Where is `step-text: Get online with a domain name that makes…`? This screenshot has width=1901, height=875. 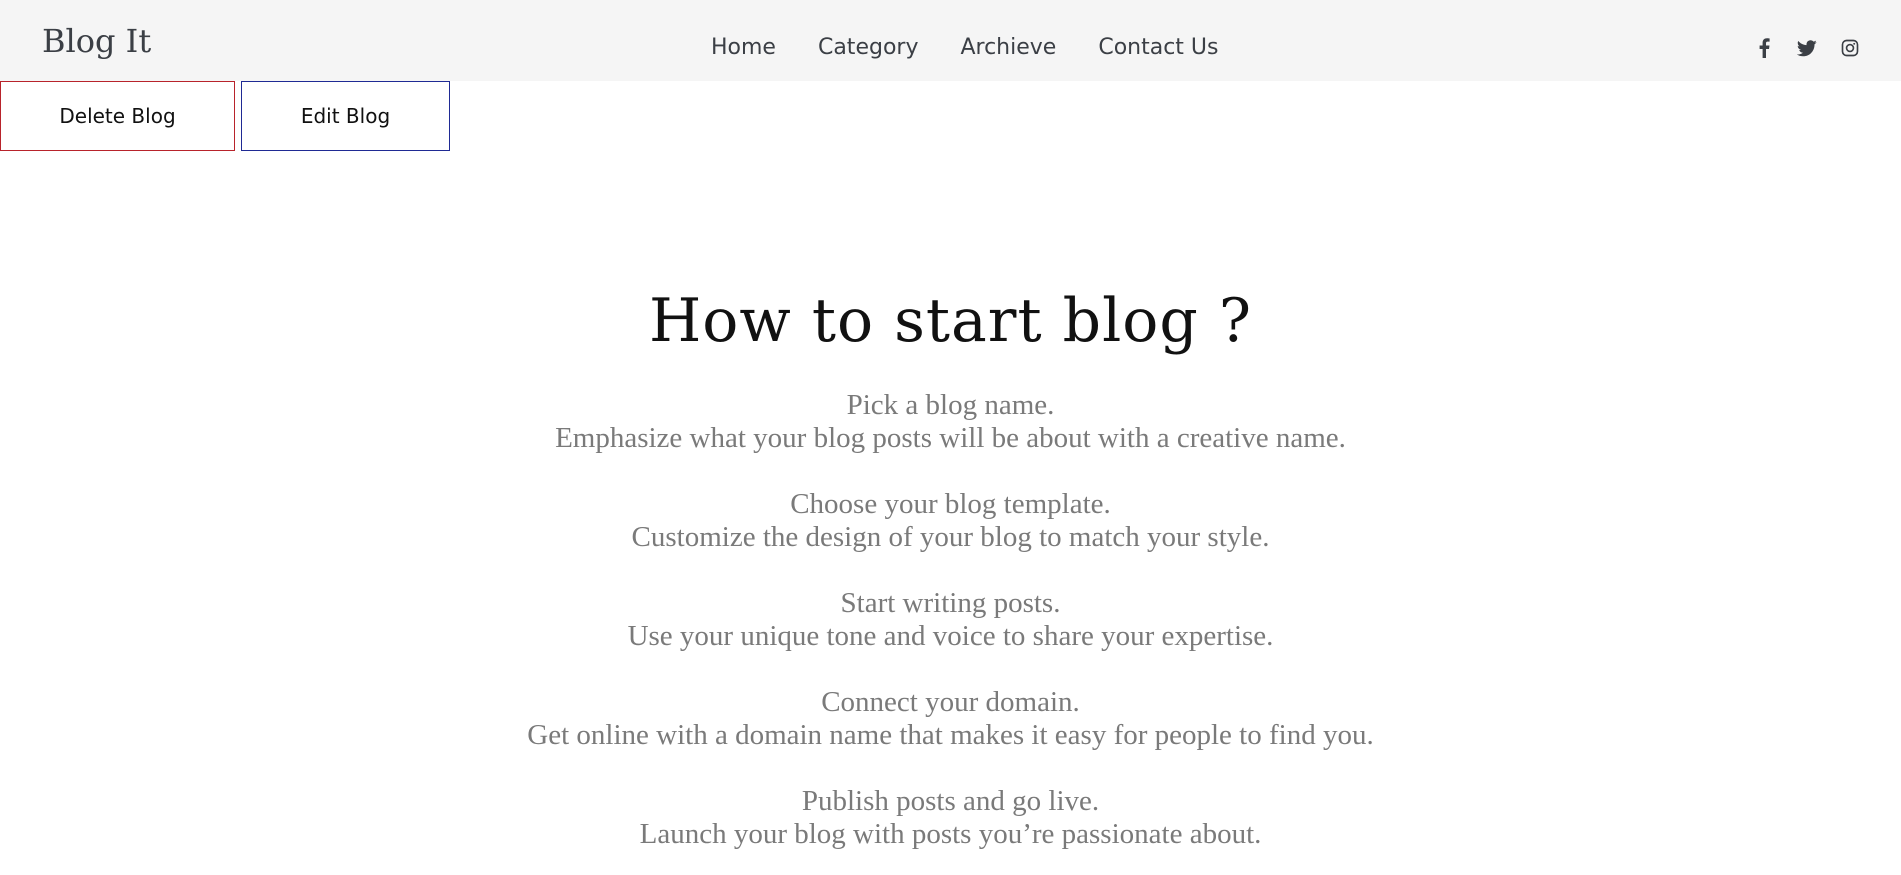 step-text: Get online with a domain name that makes… is located at coordinates (950, 735).